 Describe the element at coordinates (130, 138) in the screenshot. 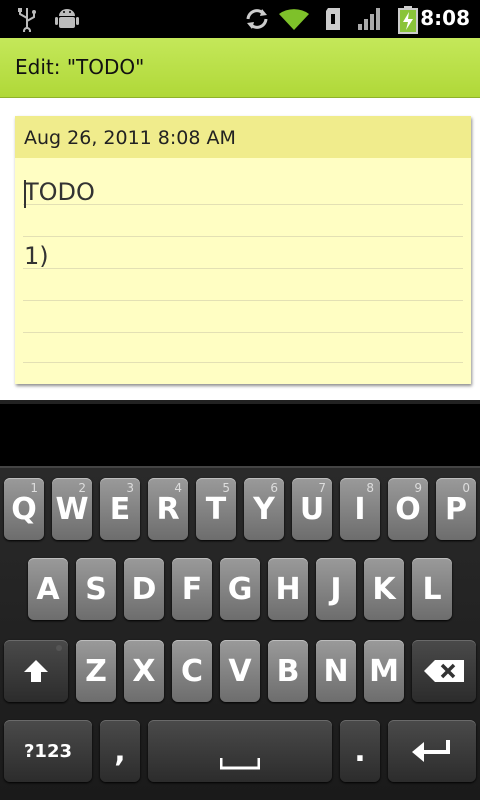

I see `note-date: Aug 26, 2011 8:08 AM` at that location.